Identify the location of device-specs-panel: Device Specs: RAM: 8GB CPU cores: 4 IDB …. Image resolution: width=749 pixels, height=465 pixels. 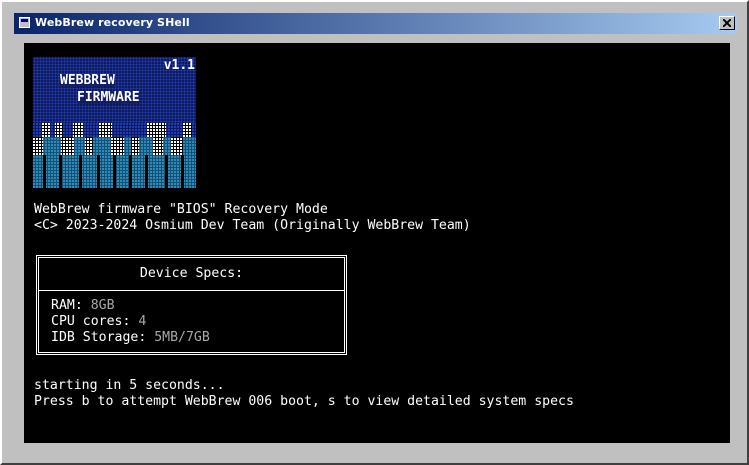
(191, 305).